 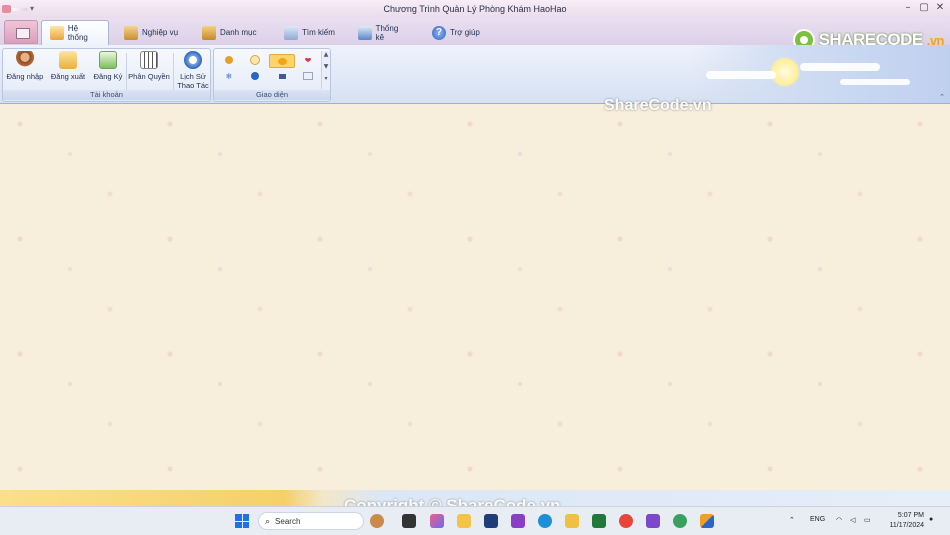 I want to click on group-giao-dien: ❤ ❄ Giao diện, so click(x=272, y=75).